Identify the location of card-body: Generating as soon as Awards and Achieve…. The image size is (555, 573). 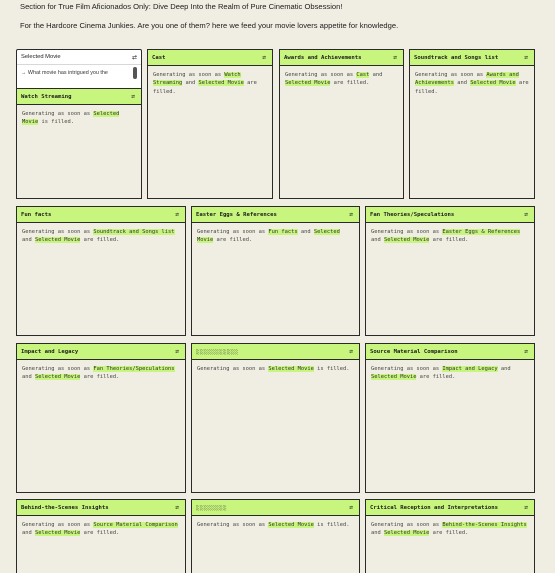
(472, 83).